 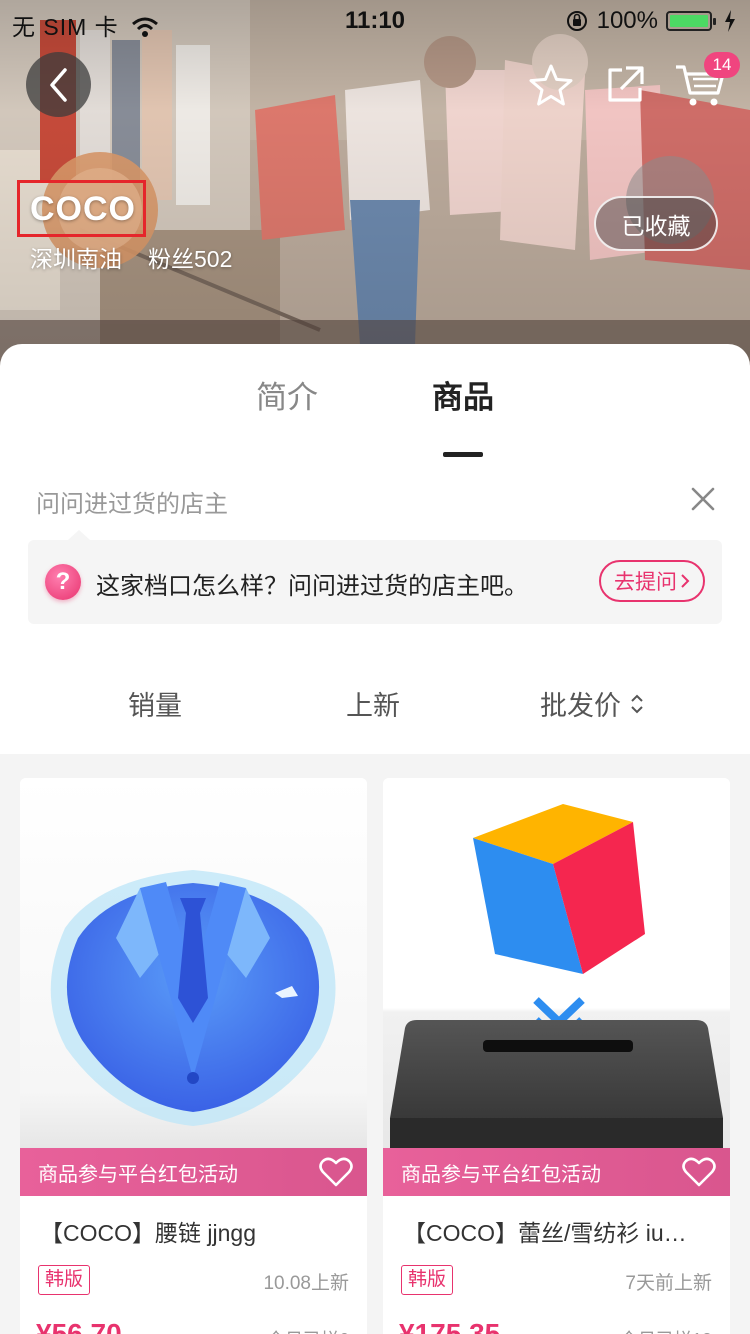 I want to click on ask-card: ? 这家档口怎么样？问问进过货的店主吧。 去提问, so click(x=375, y=577).